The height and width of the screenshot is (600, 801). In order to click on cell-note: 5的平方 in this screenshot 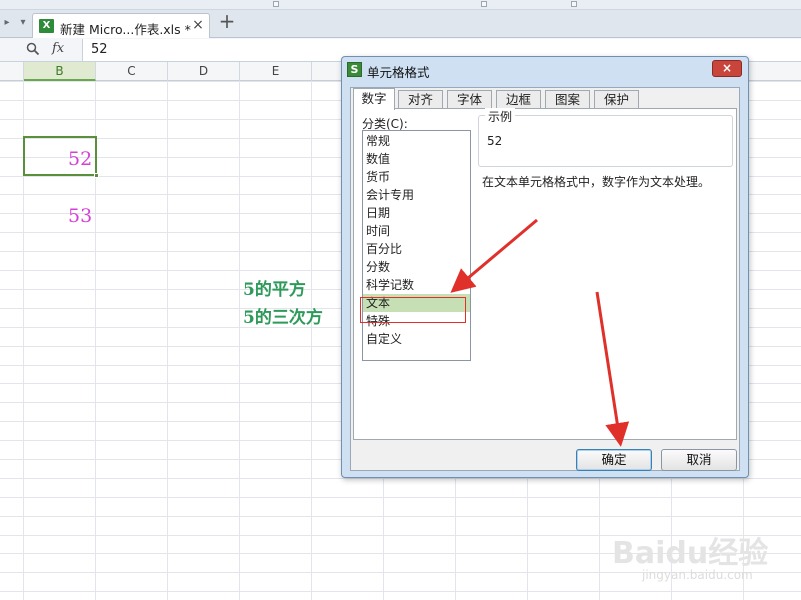, I will do `click(274, 287)`.